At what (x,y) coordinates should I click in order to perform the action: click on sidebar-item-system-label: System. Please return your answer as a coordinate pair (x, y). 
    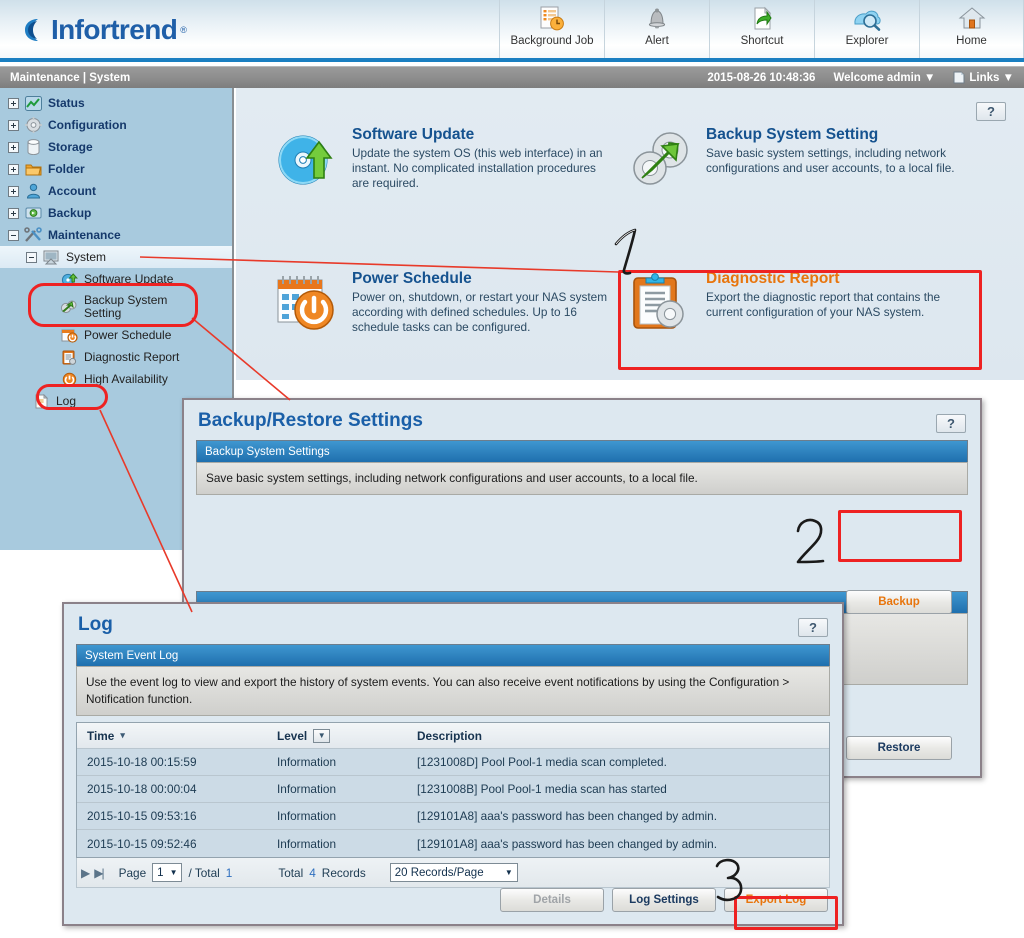
    Looking at the image, I should click on (86, 257).